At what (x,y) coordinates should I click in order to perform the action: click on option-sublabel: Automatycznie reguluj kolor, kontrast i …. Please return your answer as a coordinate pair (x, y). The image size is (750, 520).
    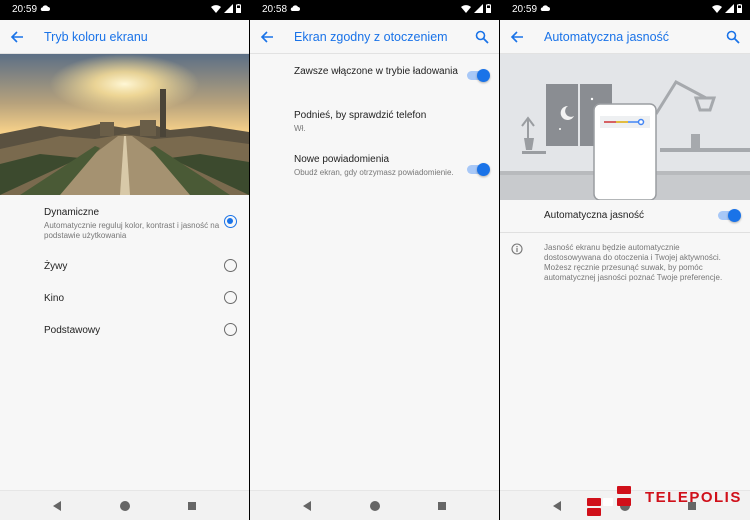
    Looking at the image, I should click on (132, 230).